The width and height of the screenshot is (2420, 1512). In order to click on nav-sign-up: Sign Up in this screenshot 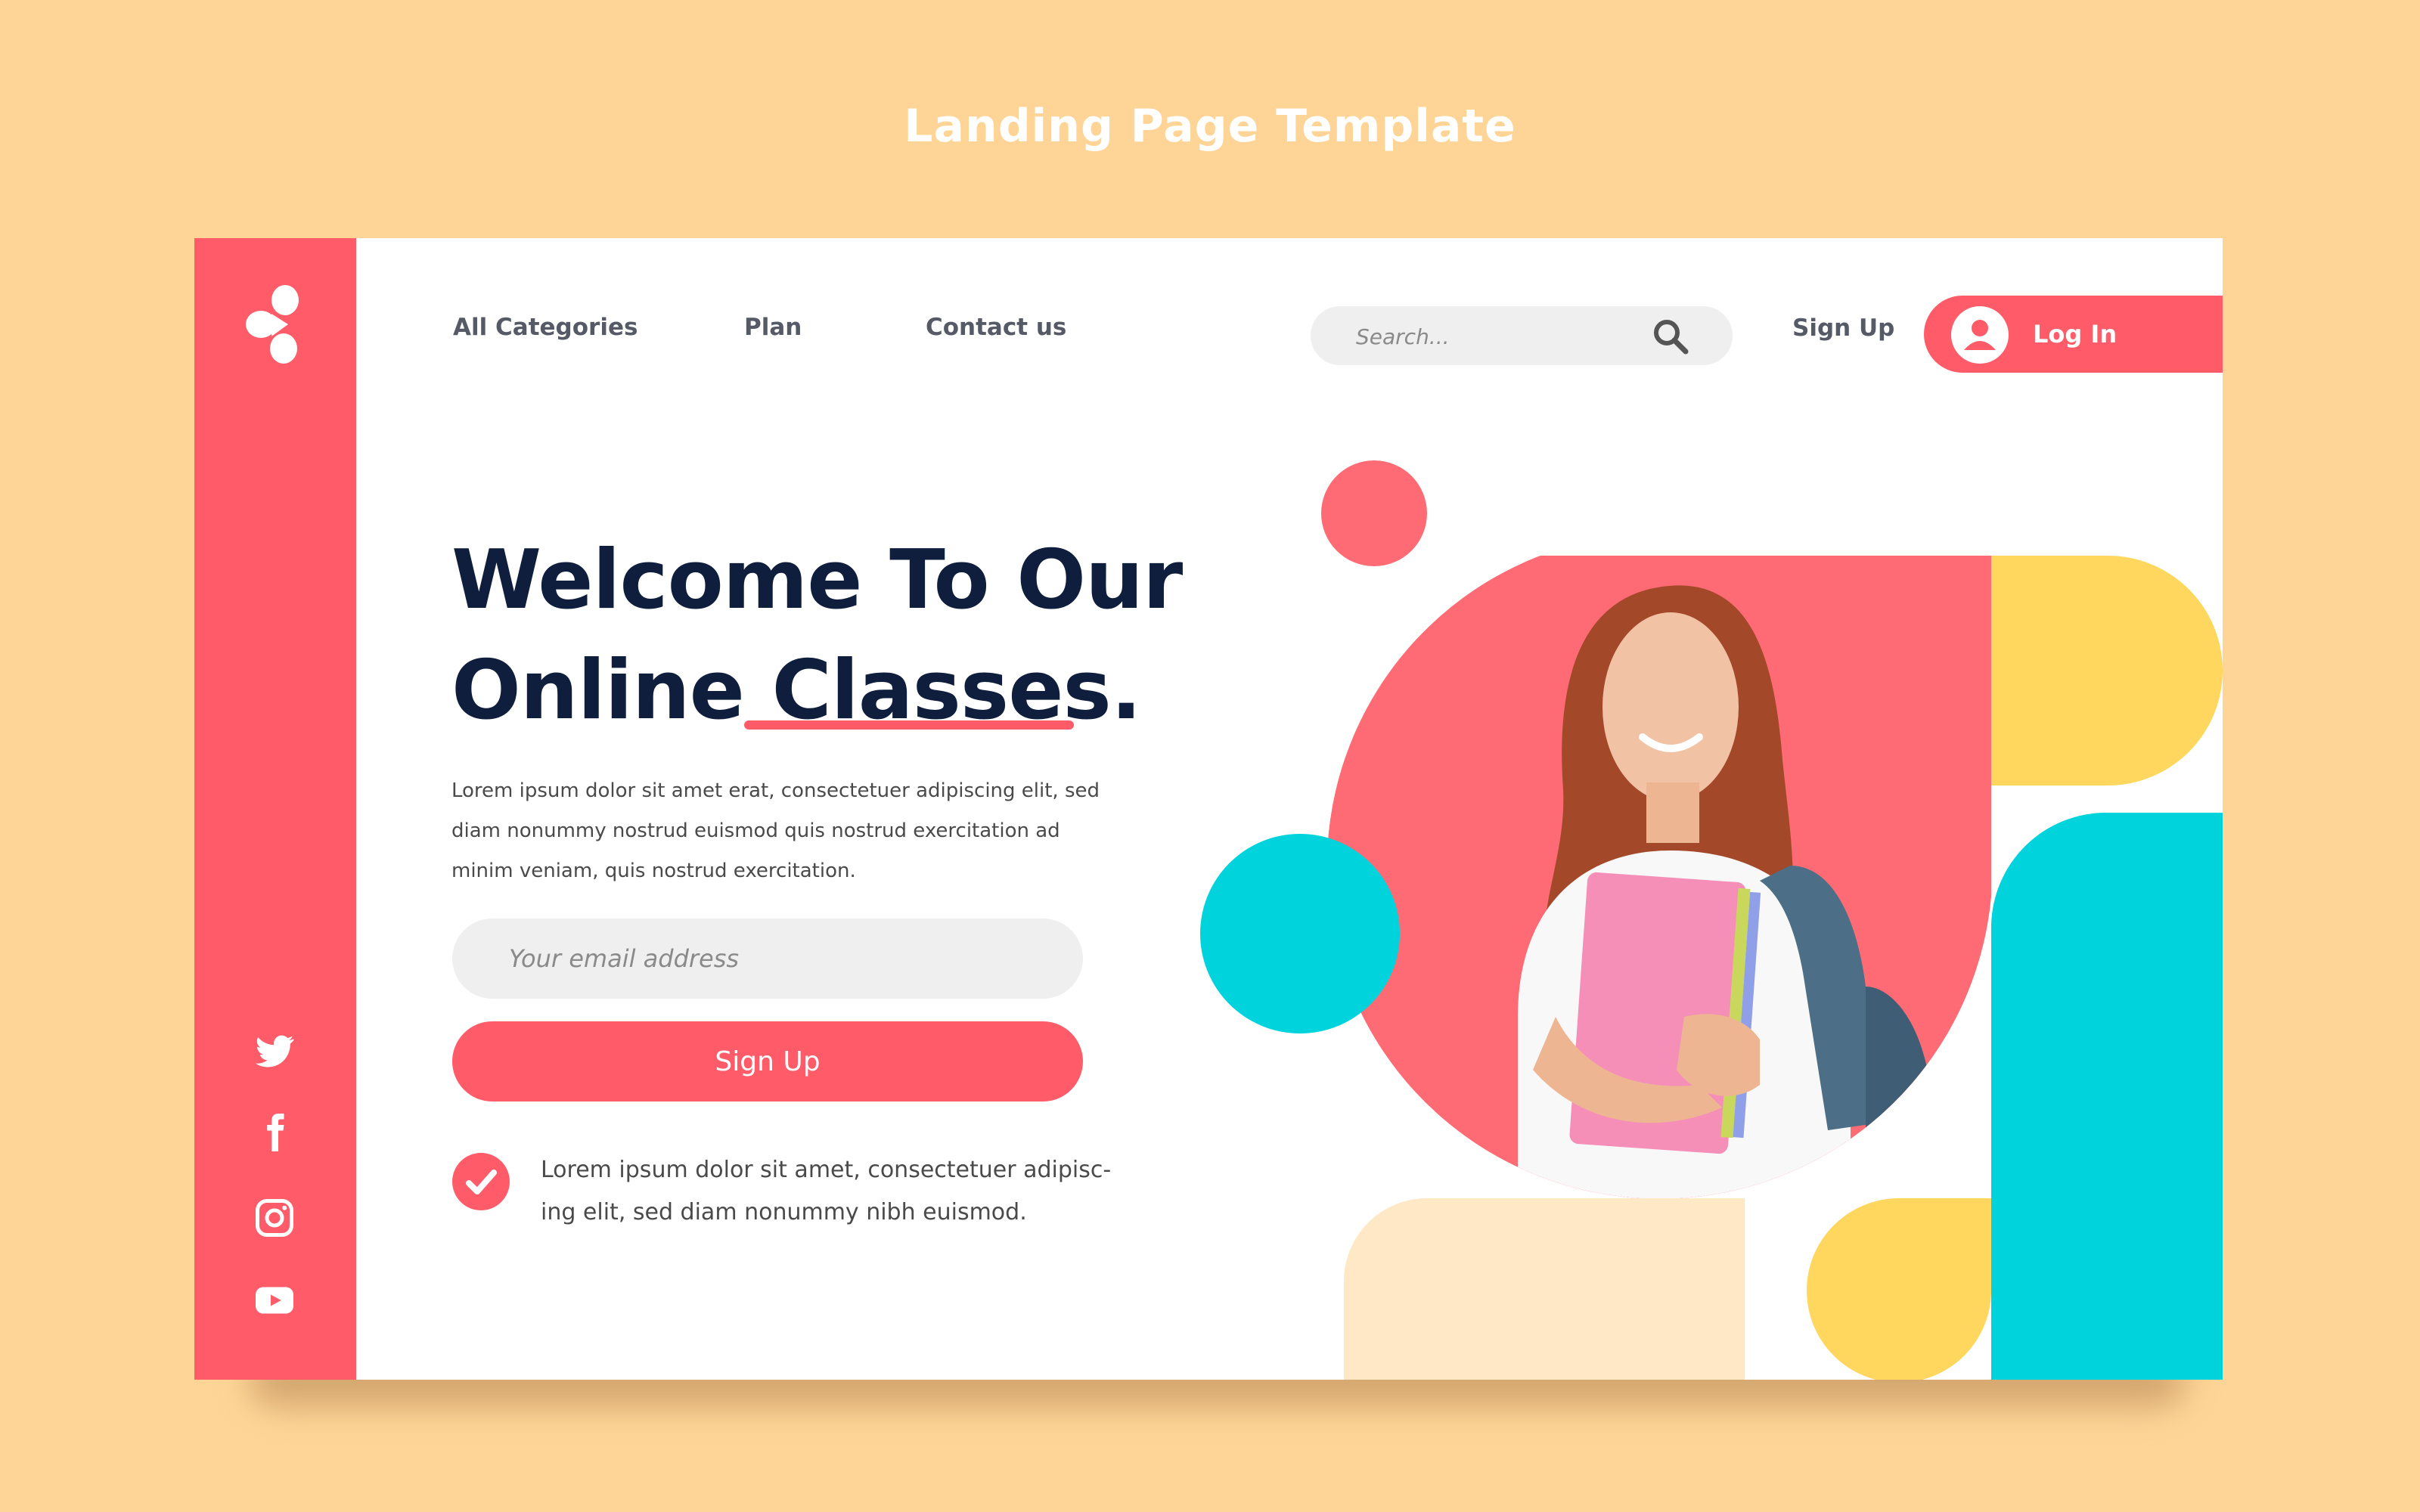, I will do `click(1843, 328)`.